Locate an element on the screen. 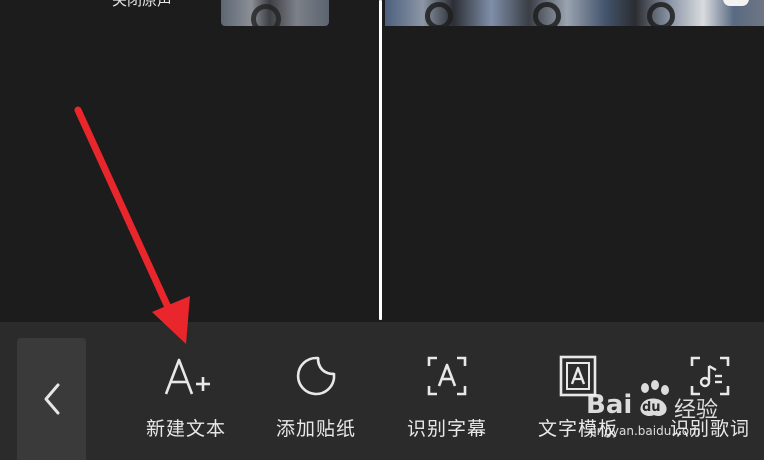 The height and width of the screenshot is (460, 764). recognize-subtitle-button: 识别字幕 is located at coordinates (447, 402).